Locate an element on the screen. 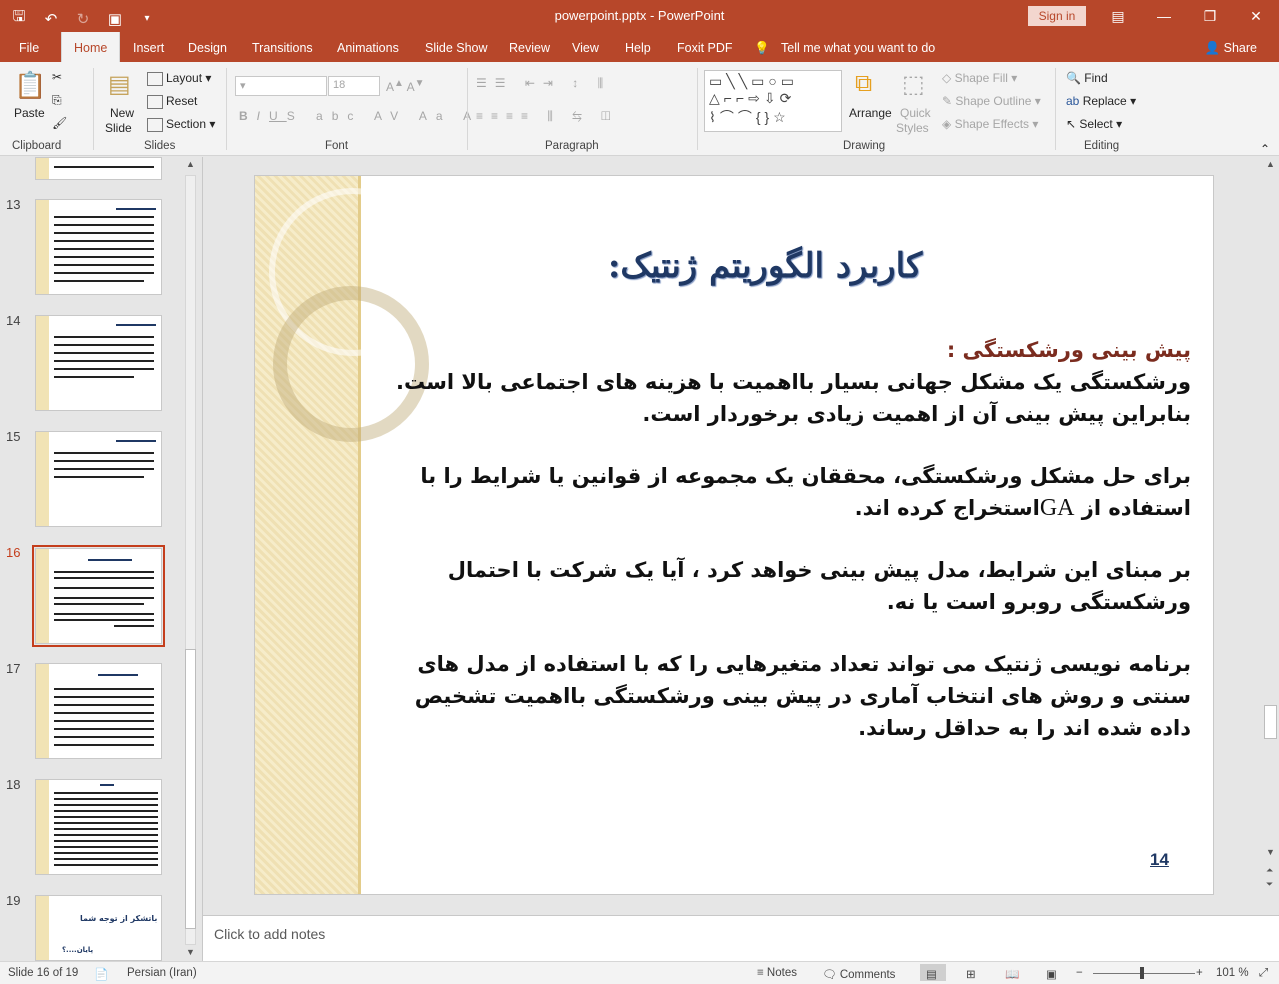 This screenshot has height=984, width=1279. maximize-button: ❐ is located at coordinates (1210, 16).